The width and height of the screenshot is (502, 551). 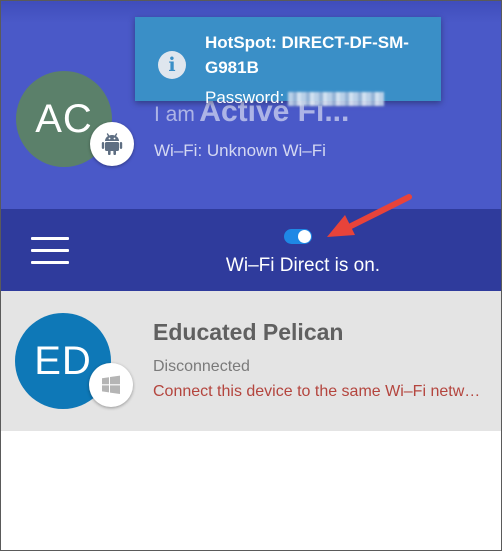 What do you see at coordinates (63, 360) in the screenshot?
I see `peer-avatar-initials: ED` at bounding box center [63, 360].